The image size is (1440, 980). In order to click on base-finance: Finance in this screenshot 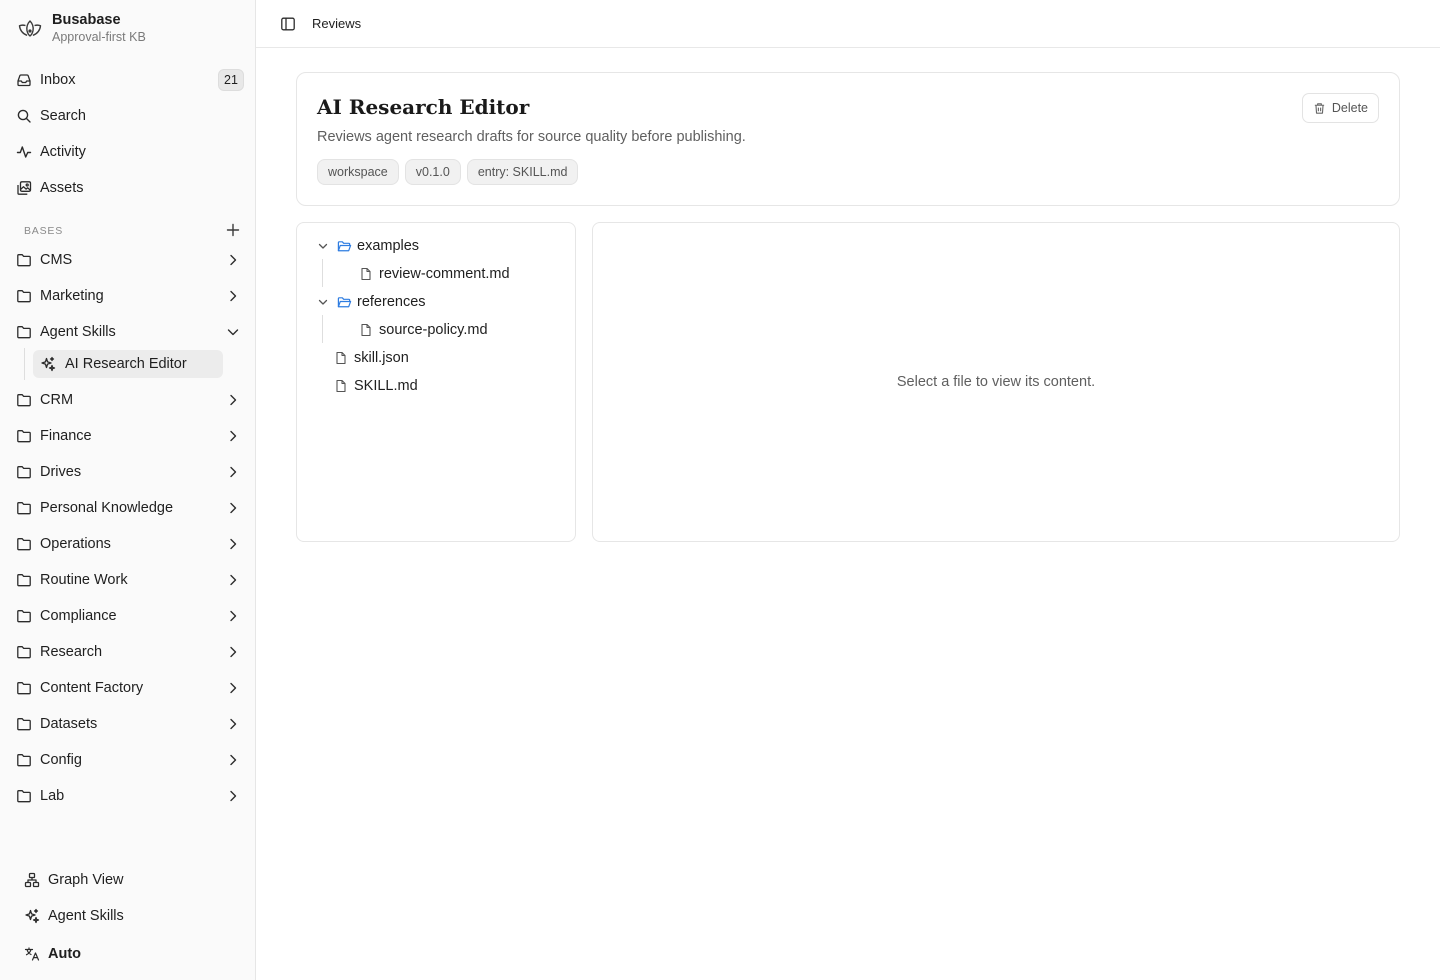, I will do `click(128, 436)`.